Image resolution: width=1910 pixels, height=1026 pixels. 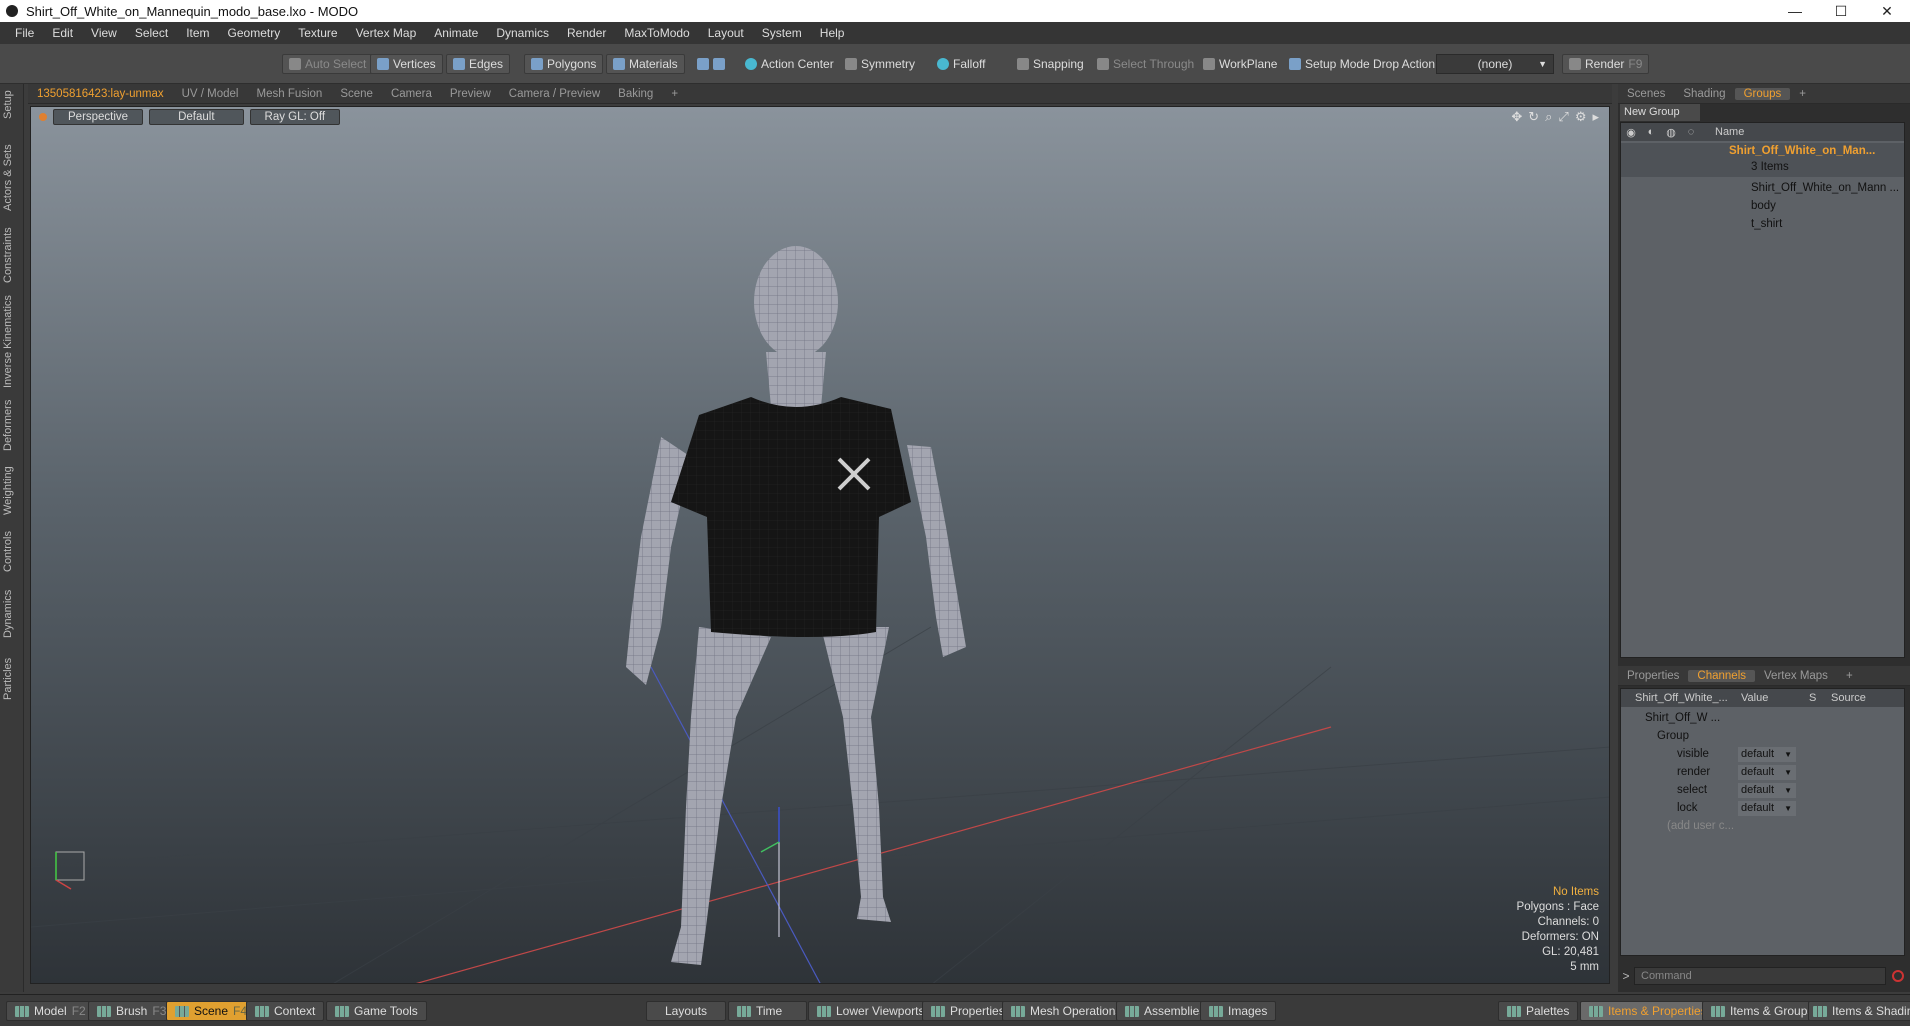 I want to click on tab-dynamics: Dynamics, so click(x=12, y=614).